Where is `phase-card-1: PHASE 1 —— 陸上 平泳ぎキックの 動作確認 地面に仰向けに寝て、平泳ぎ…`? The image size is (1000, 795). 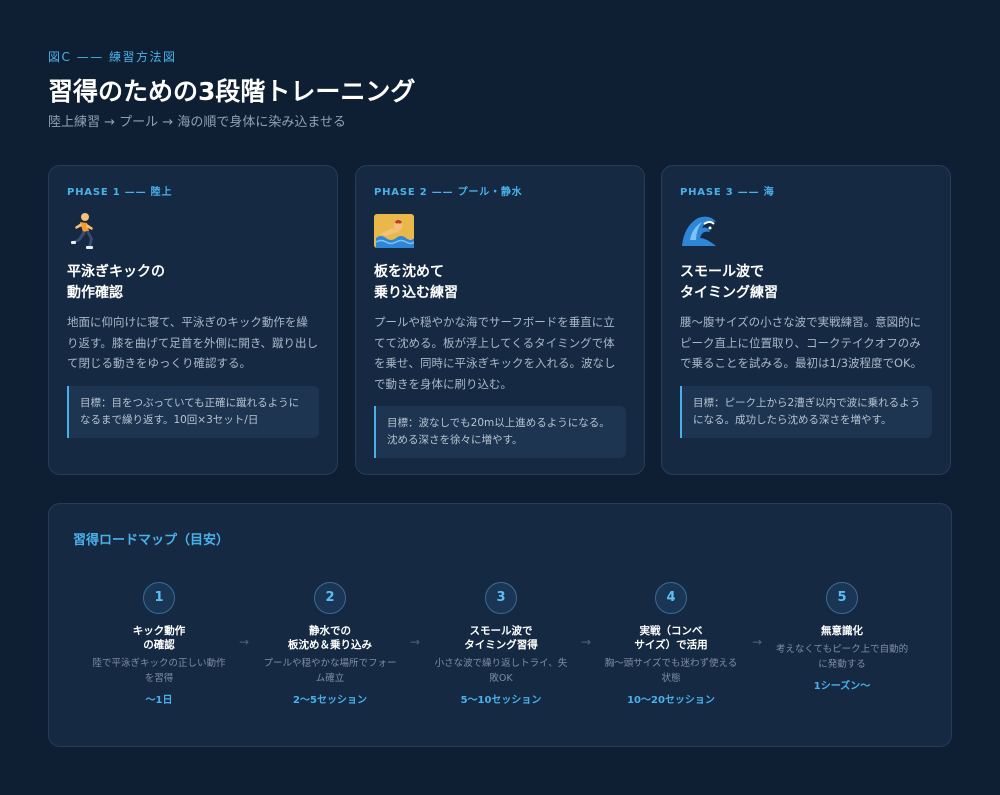 phase-card-1: PHASE 1 —— 陸上 平泳ぎキックの 動作確認 地面に仰向けに寝て、平泳ぎ… is located at coordinates (193, 320).